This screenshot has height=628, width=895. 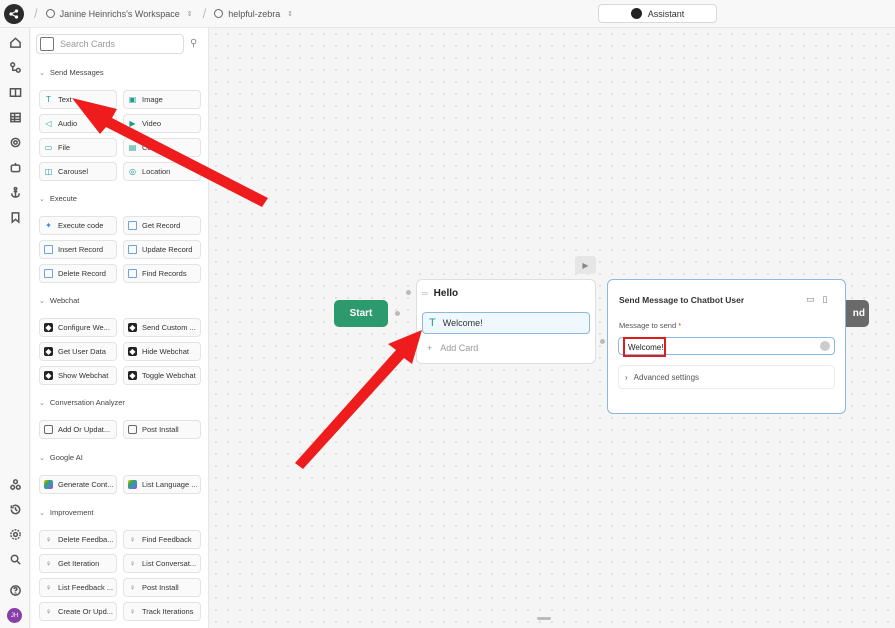 What do you see at coordinates (15, 142) in the screenshot?
I see `integrations-icon` at bounding box center [15, 142].